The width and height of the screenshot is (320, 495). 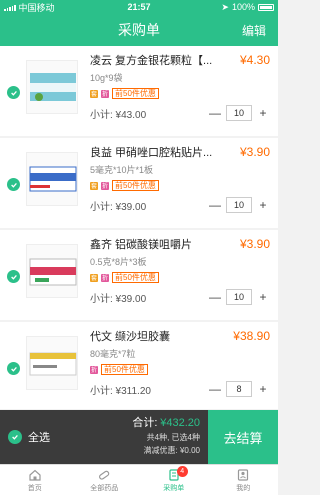 I want to click on battery-percent: 100%, so click(x=243, y=7).